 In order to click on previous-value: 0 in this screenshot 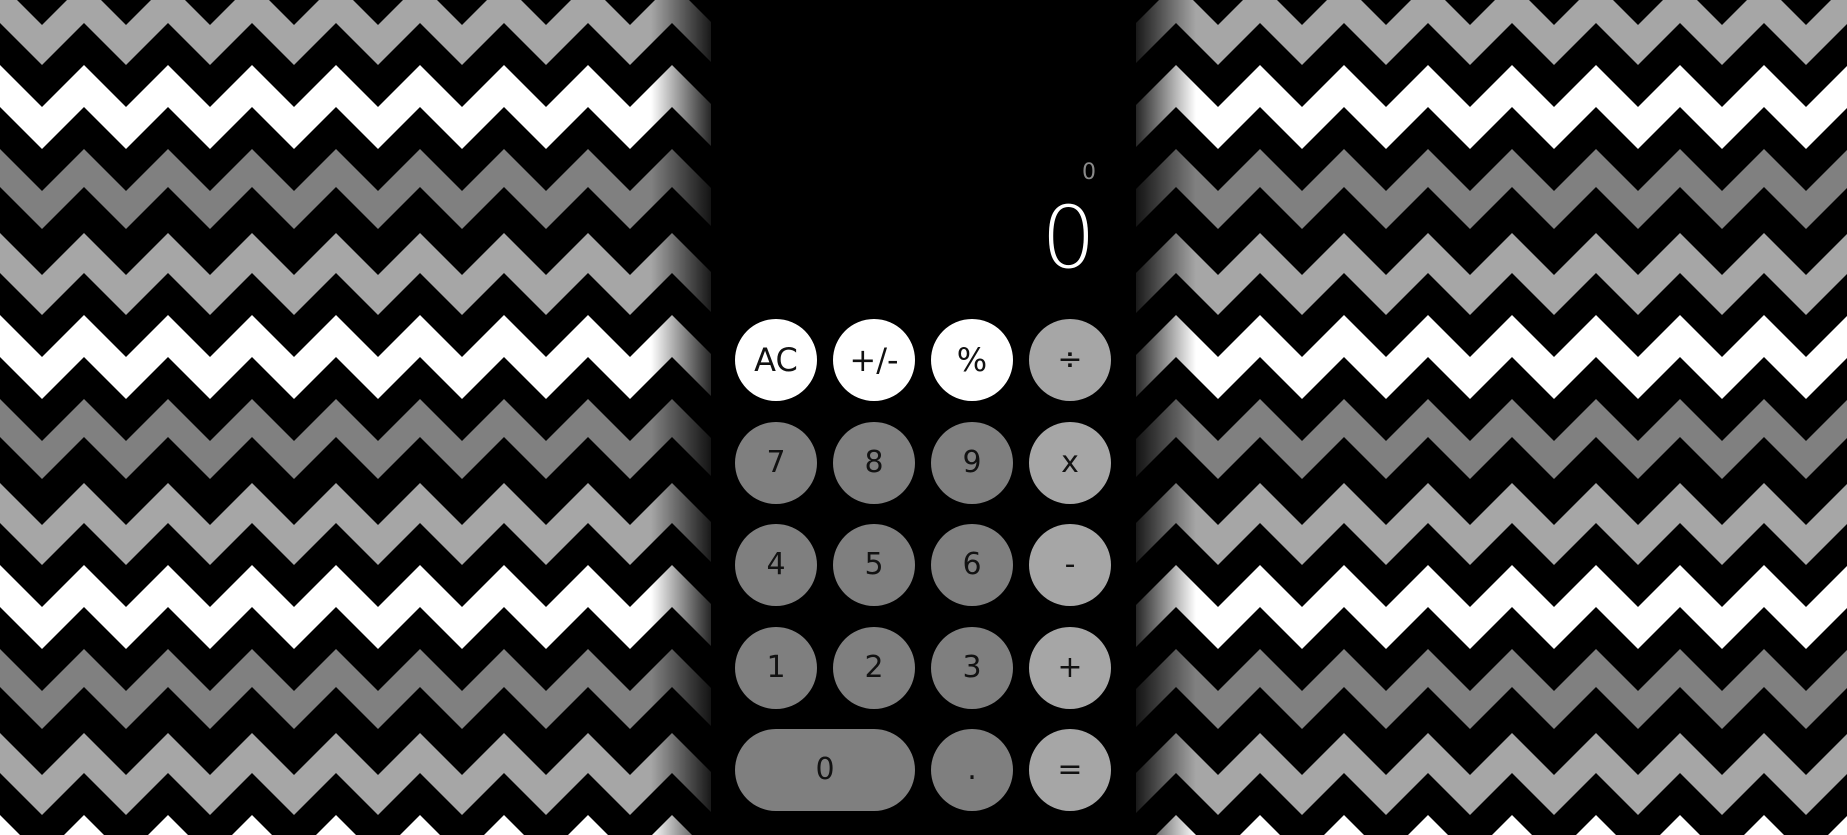, I will do `click(1089, 172)`.